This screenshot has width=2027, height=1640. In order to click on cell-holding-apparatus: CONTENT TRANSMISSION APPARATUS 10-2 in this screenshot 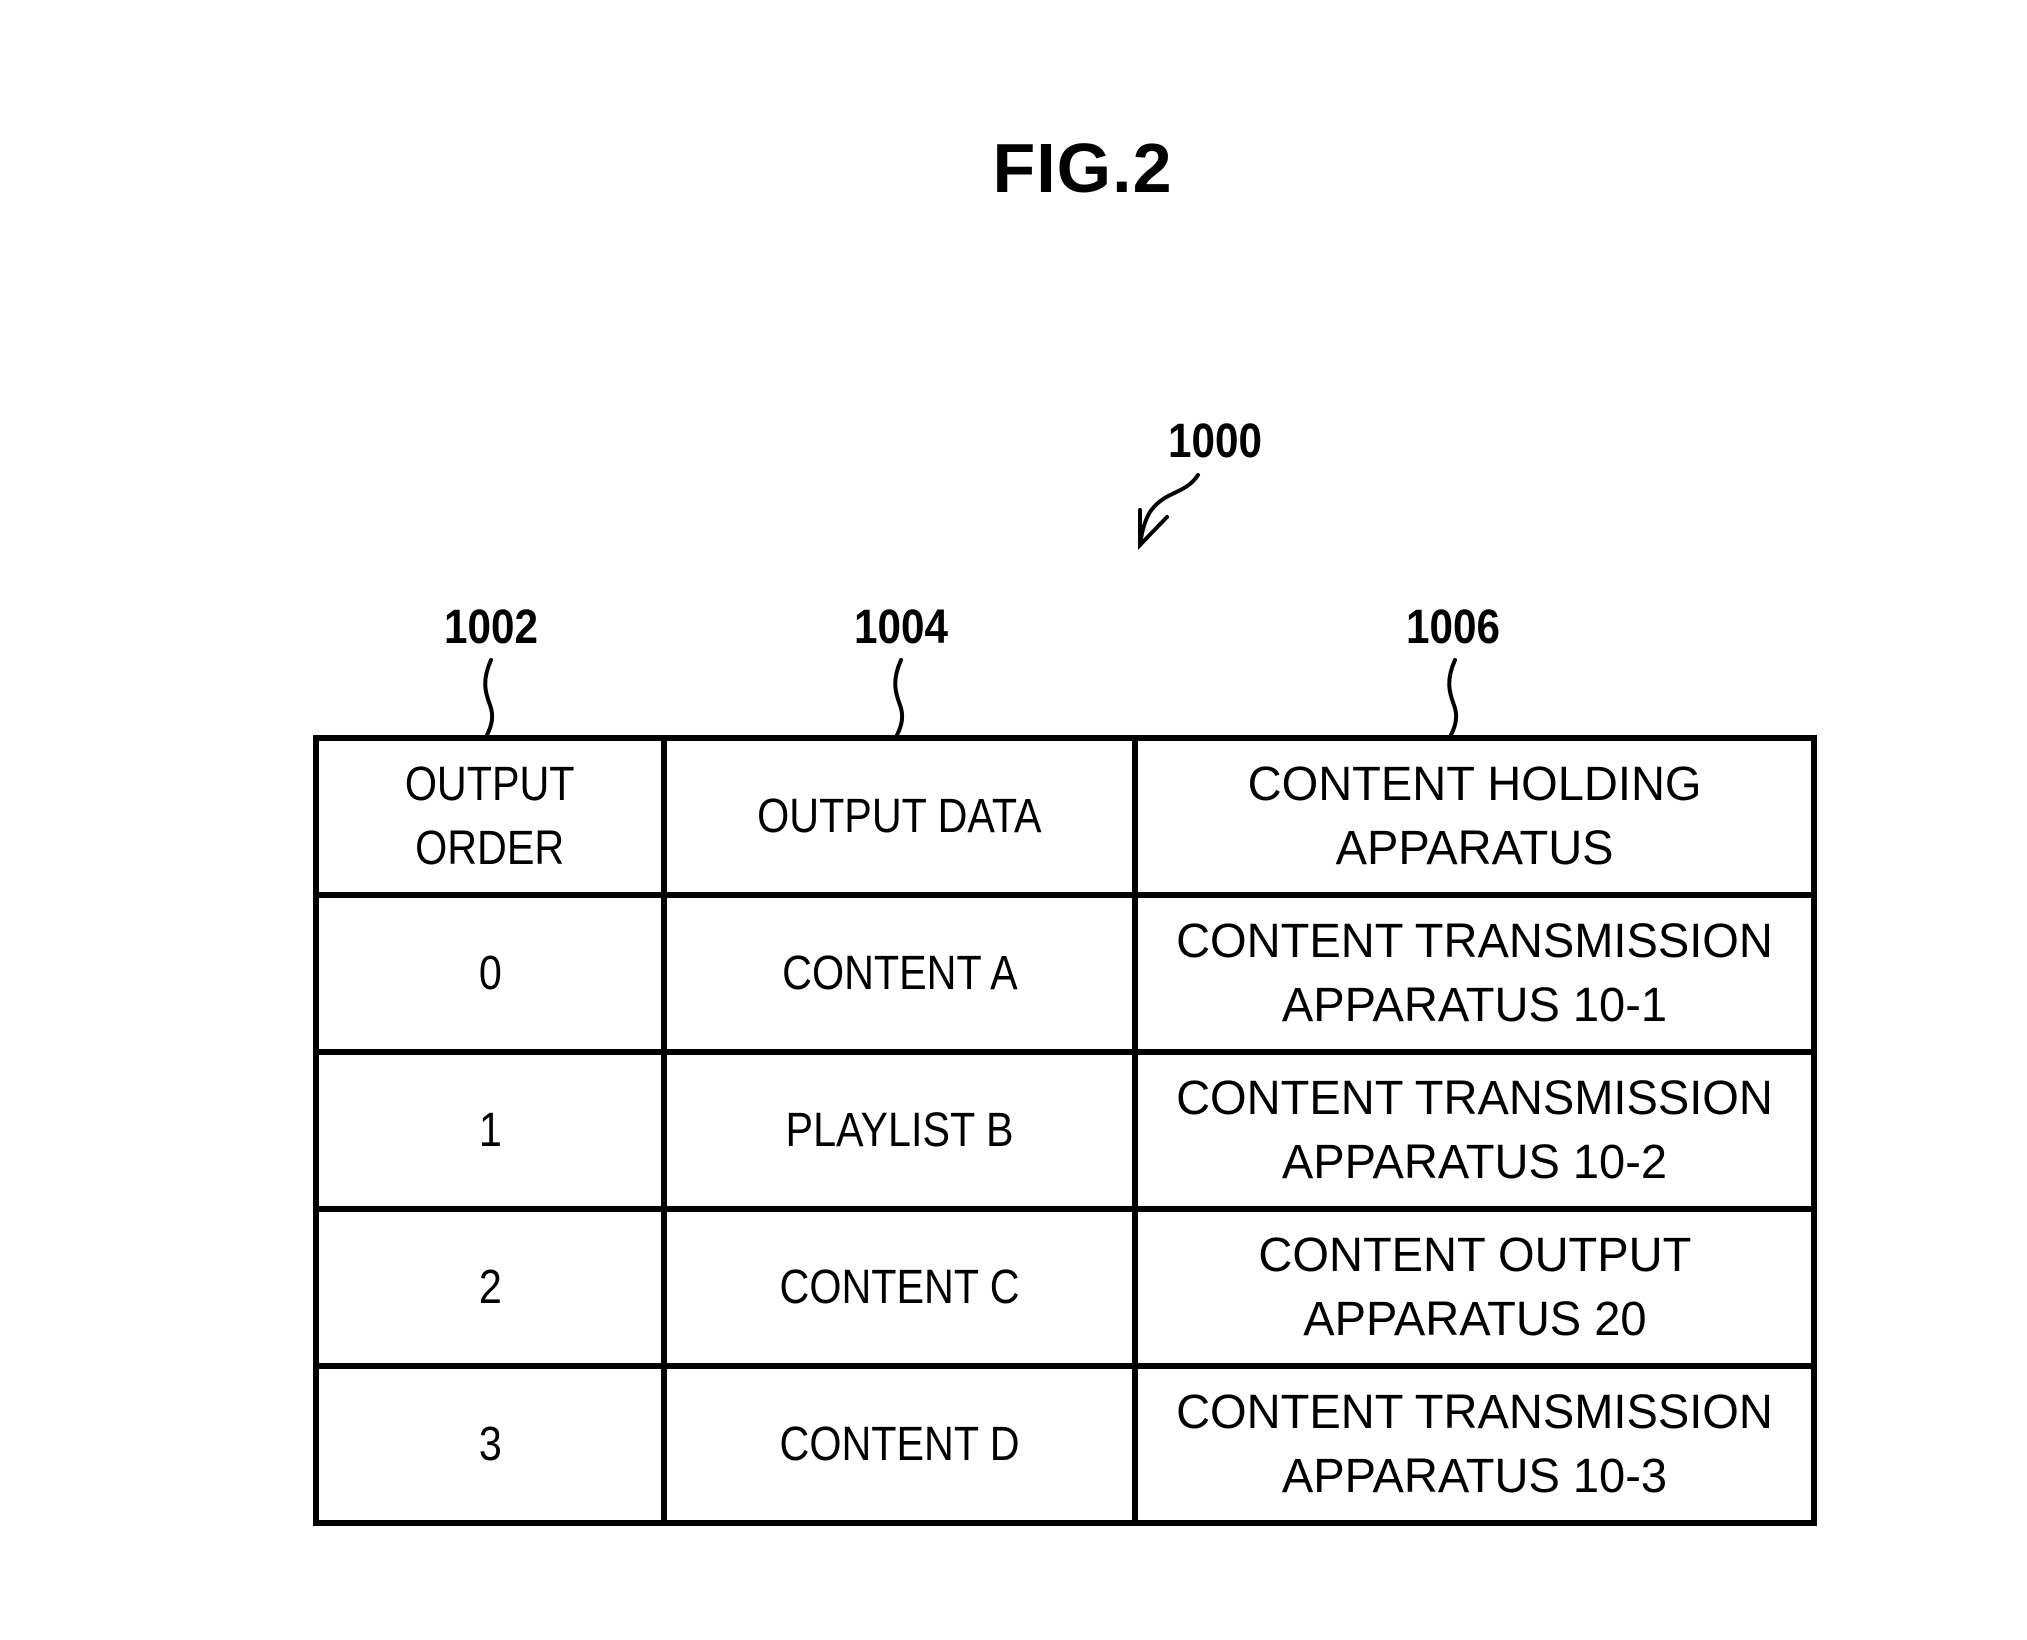, I will do `click(1474, 1130)`.